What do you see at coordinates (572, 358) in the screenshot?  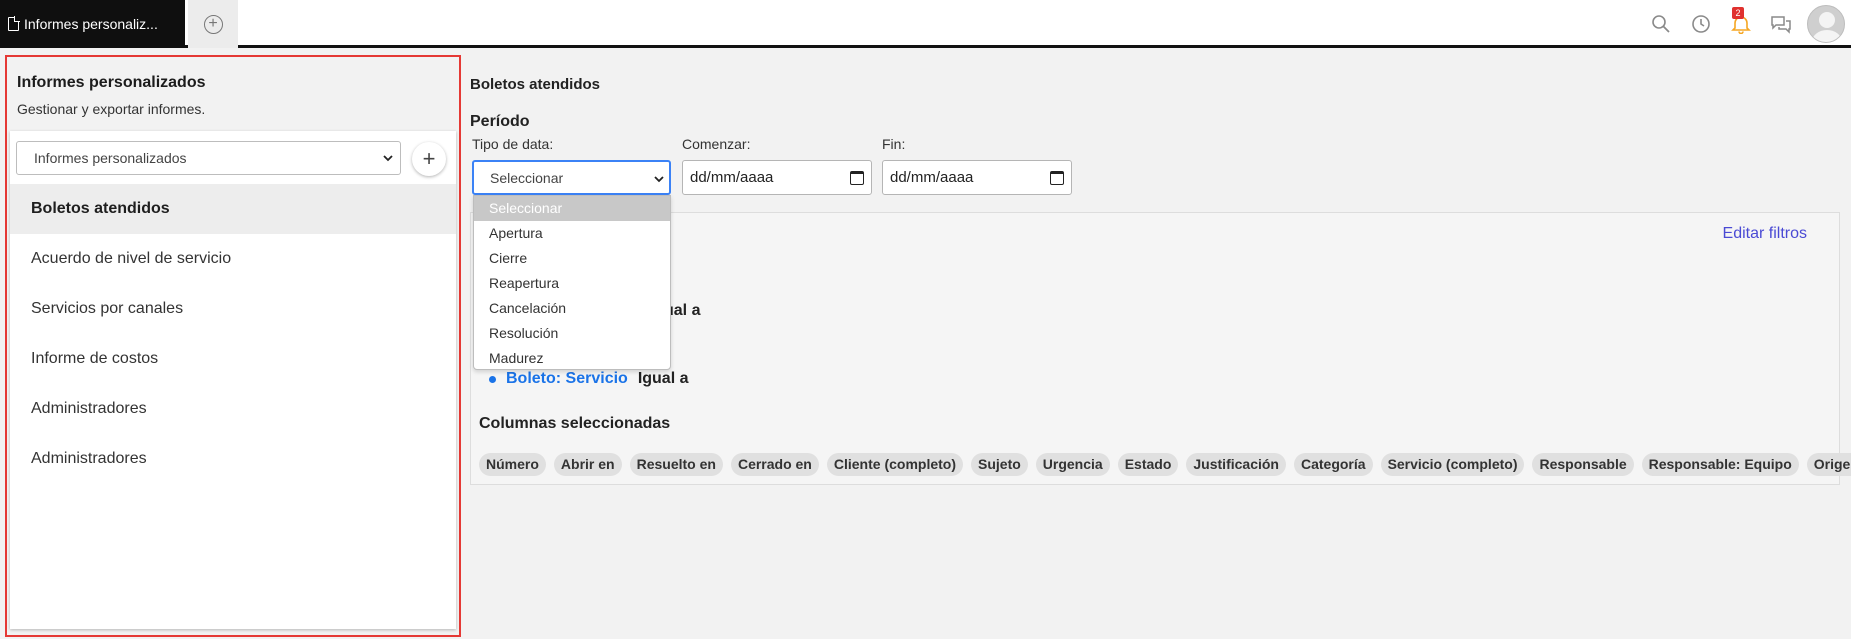 I see `dropdown-option-madurez: Madurez` at bounding box center [572, 358].